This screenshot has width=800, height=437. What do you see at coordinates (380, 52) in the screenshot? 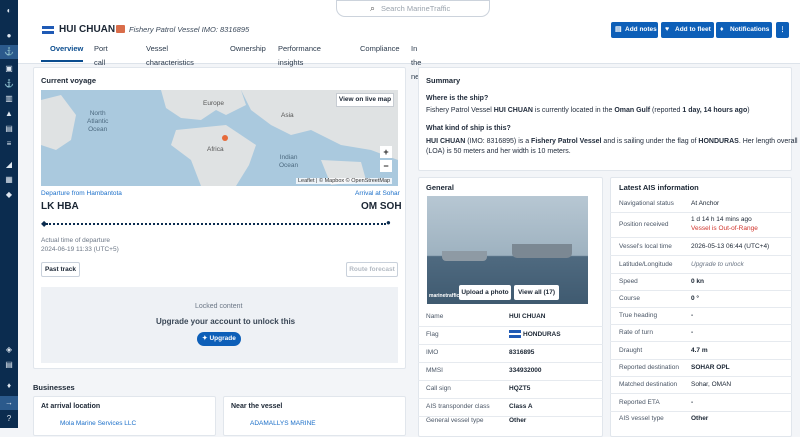
I see `tab-compliance: Compliance` at bounding box center [380, 52].